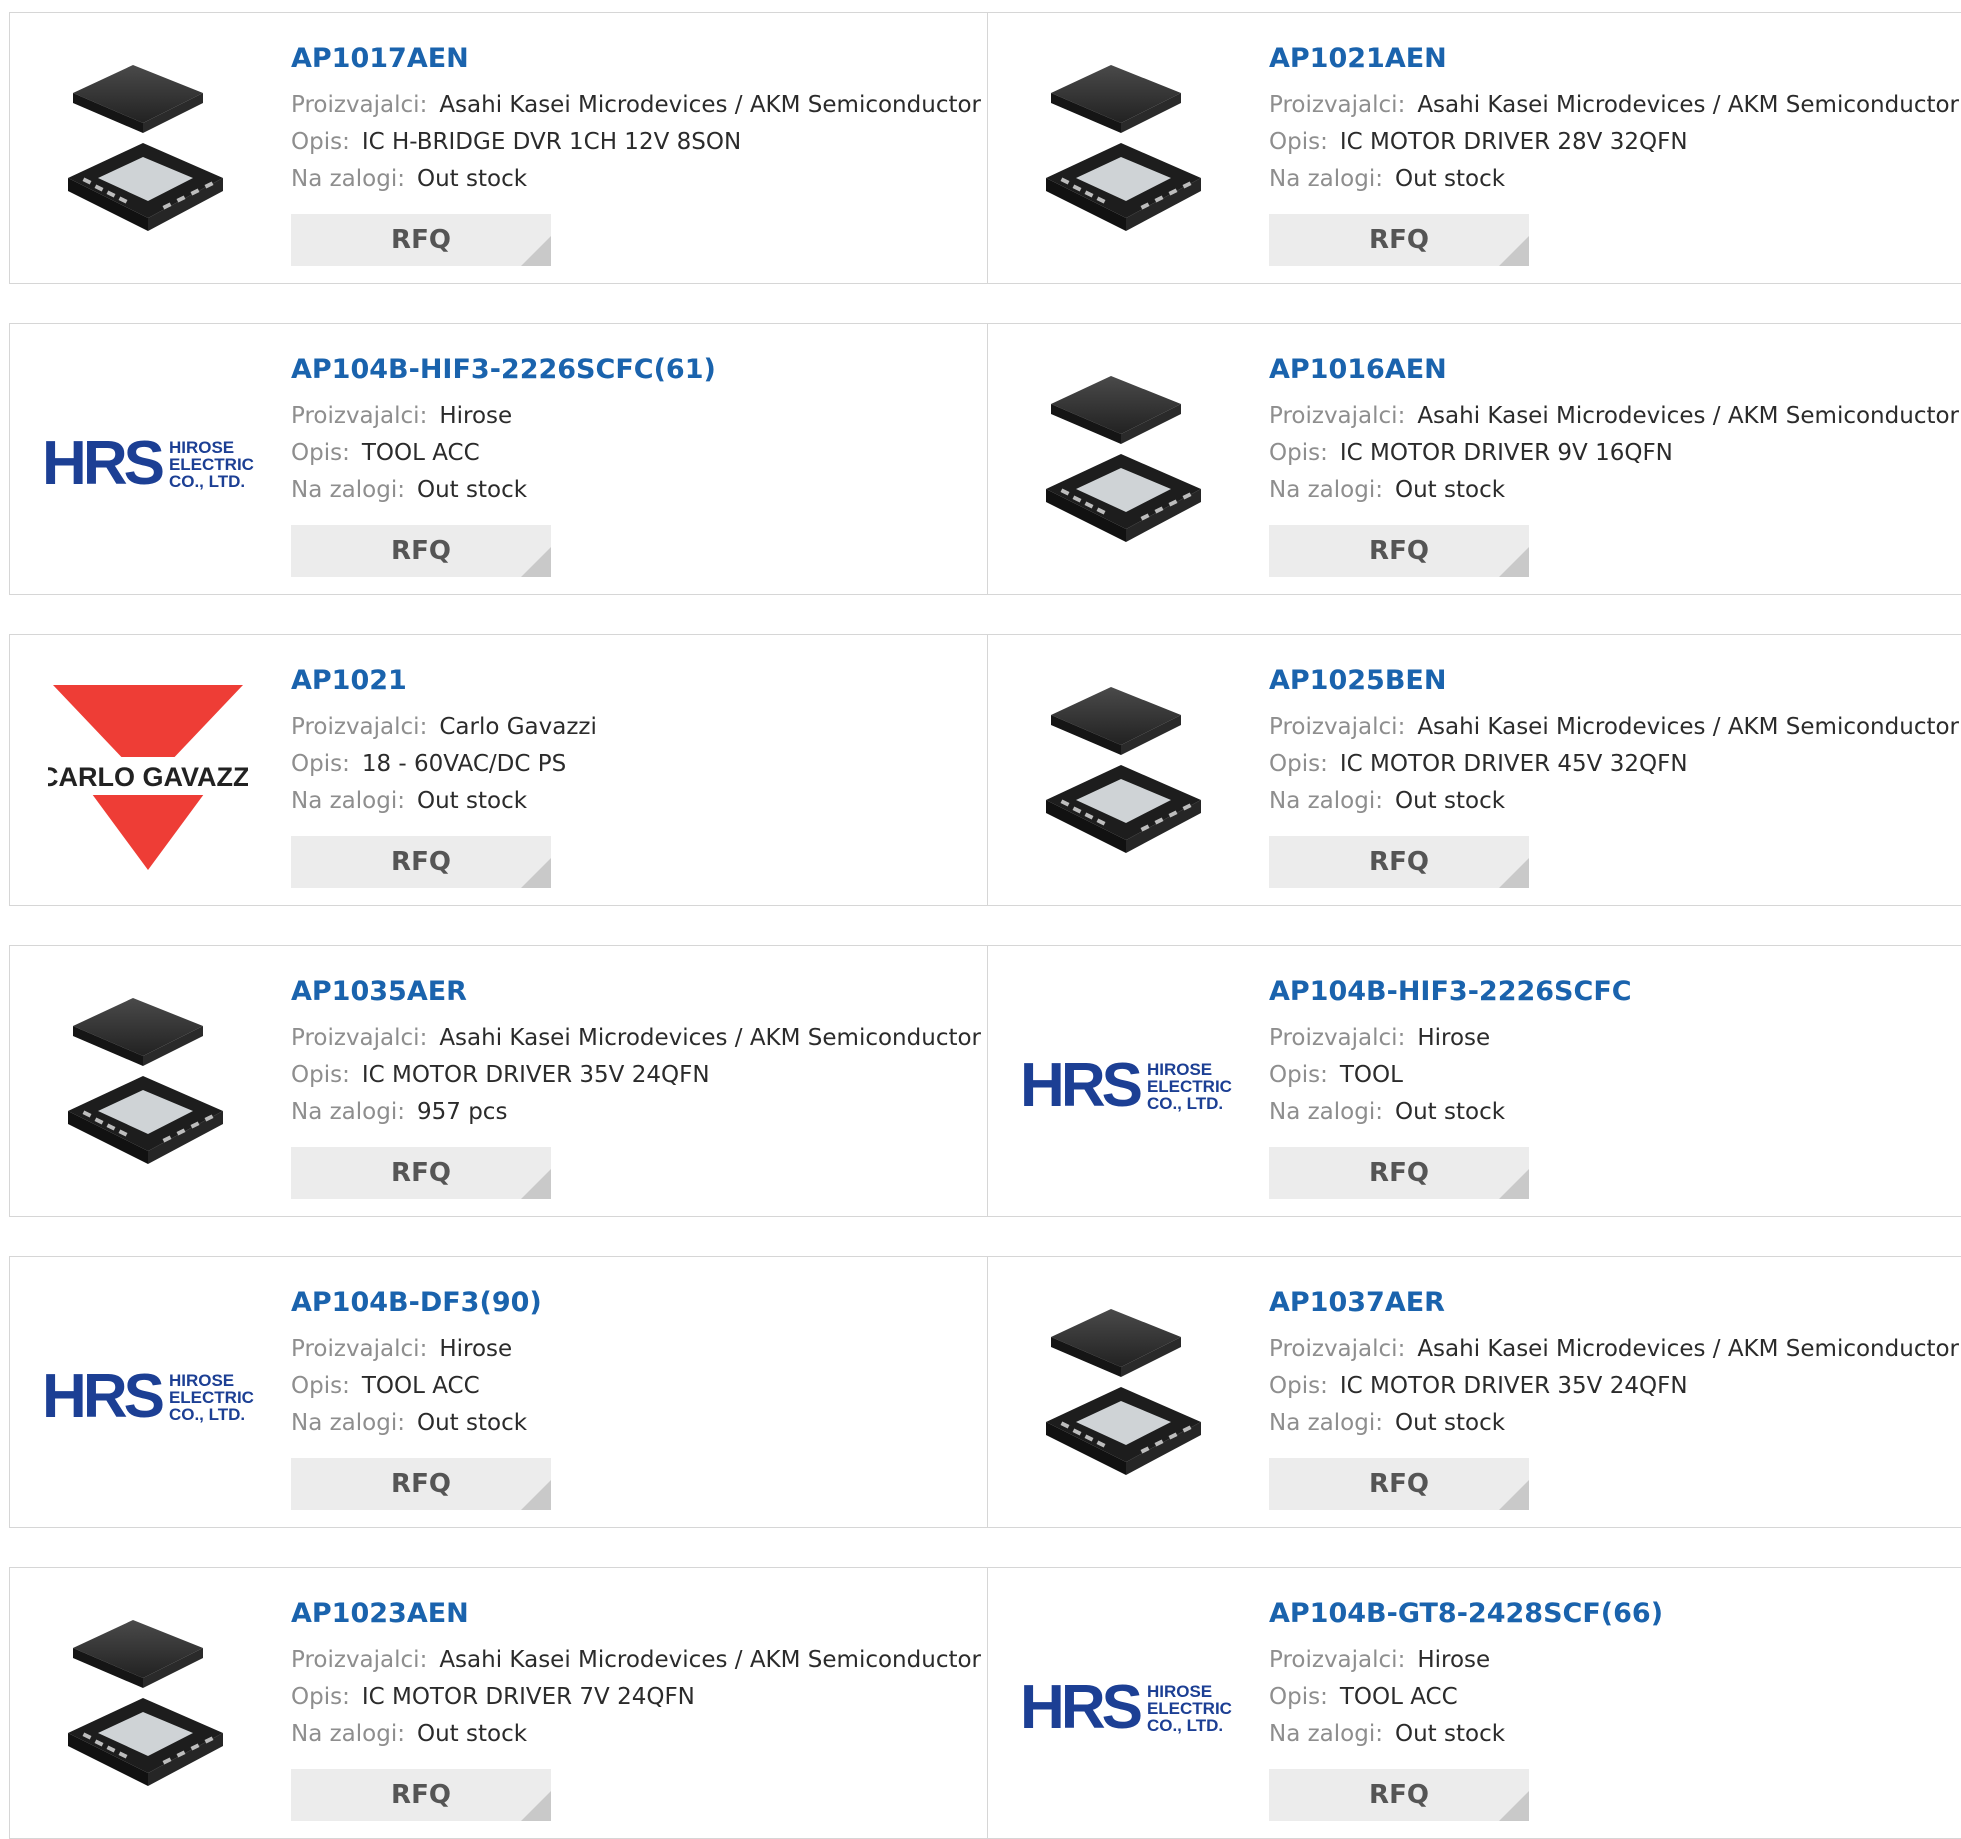 The width and height of the screenshot is (1961, 1839). What do you see at coordinates (636, 1075) in the screenshot?
I see `description-line: Opis: IC MOTOR DRIVER 35V 24QFN` at bounding box center [636, 1075].